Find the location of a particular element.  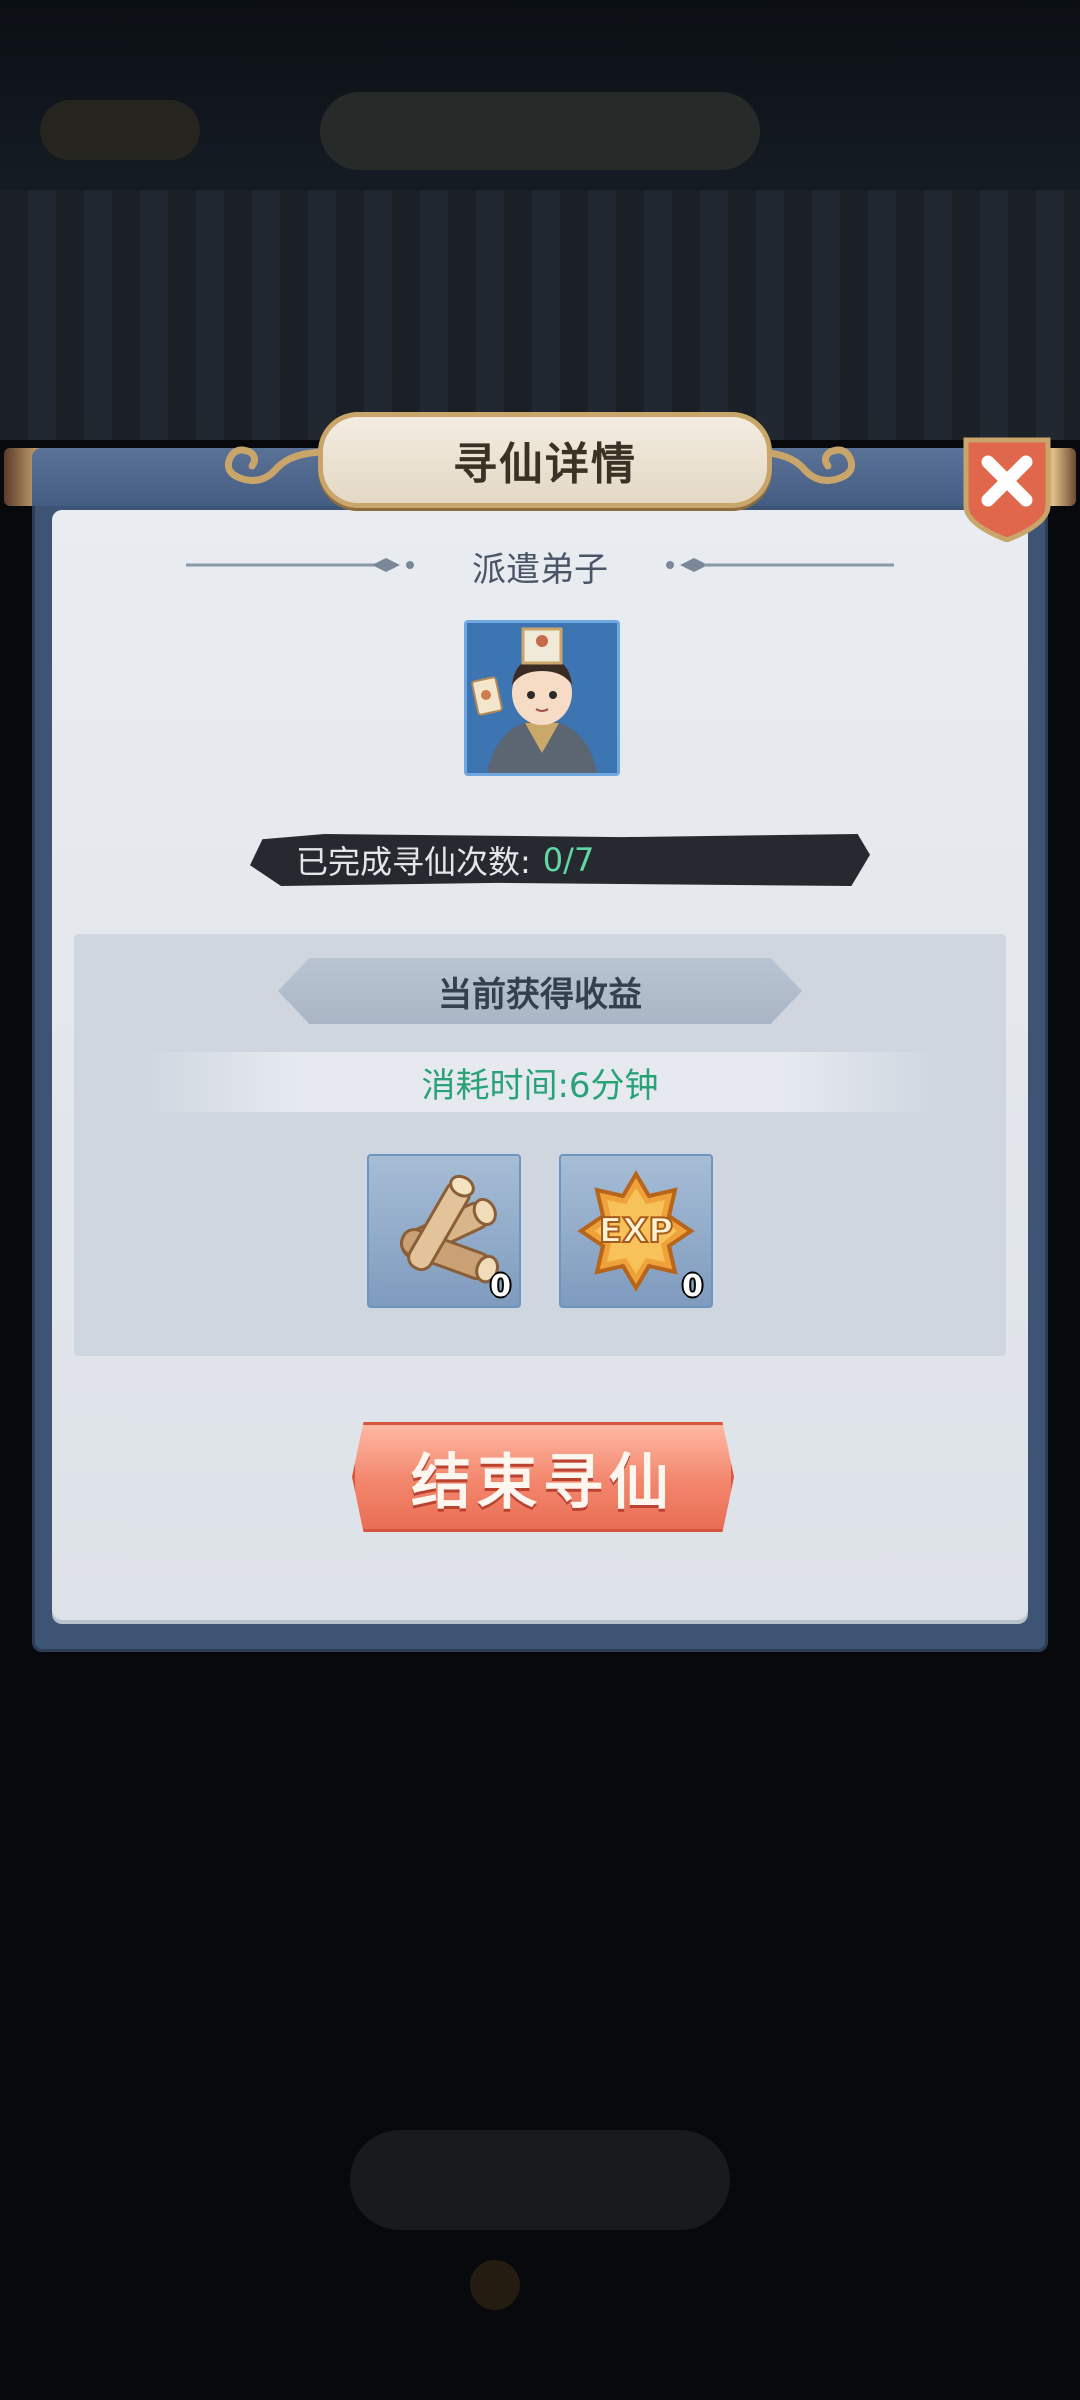

disciple-portrait-icon is located at coordinates (542, 698).